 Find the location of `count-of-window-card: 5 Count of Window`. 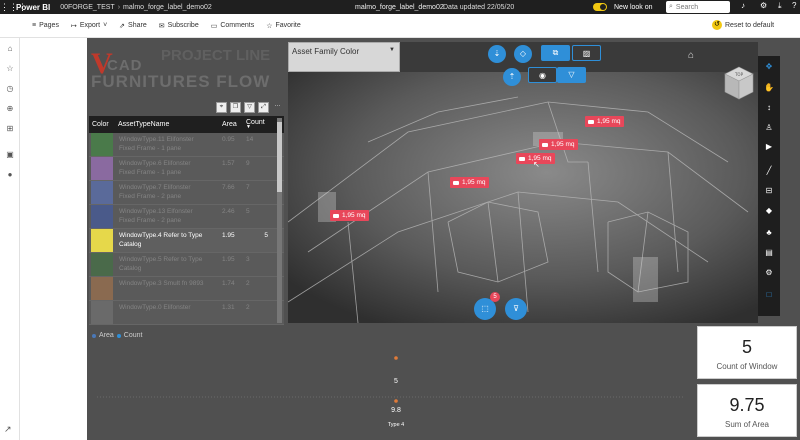

count-of-window-card: 5 Count of Window is located at coordinates (747, 352).